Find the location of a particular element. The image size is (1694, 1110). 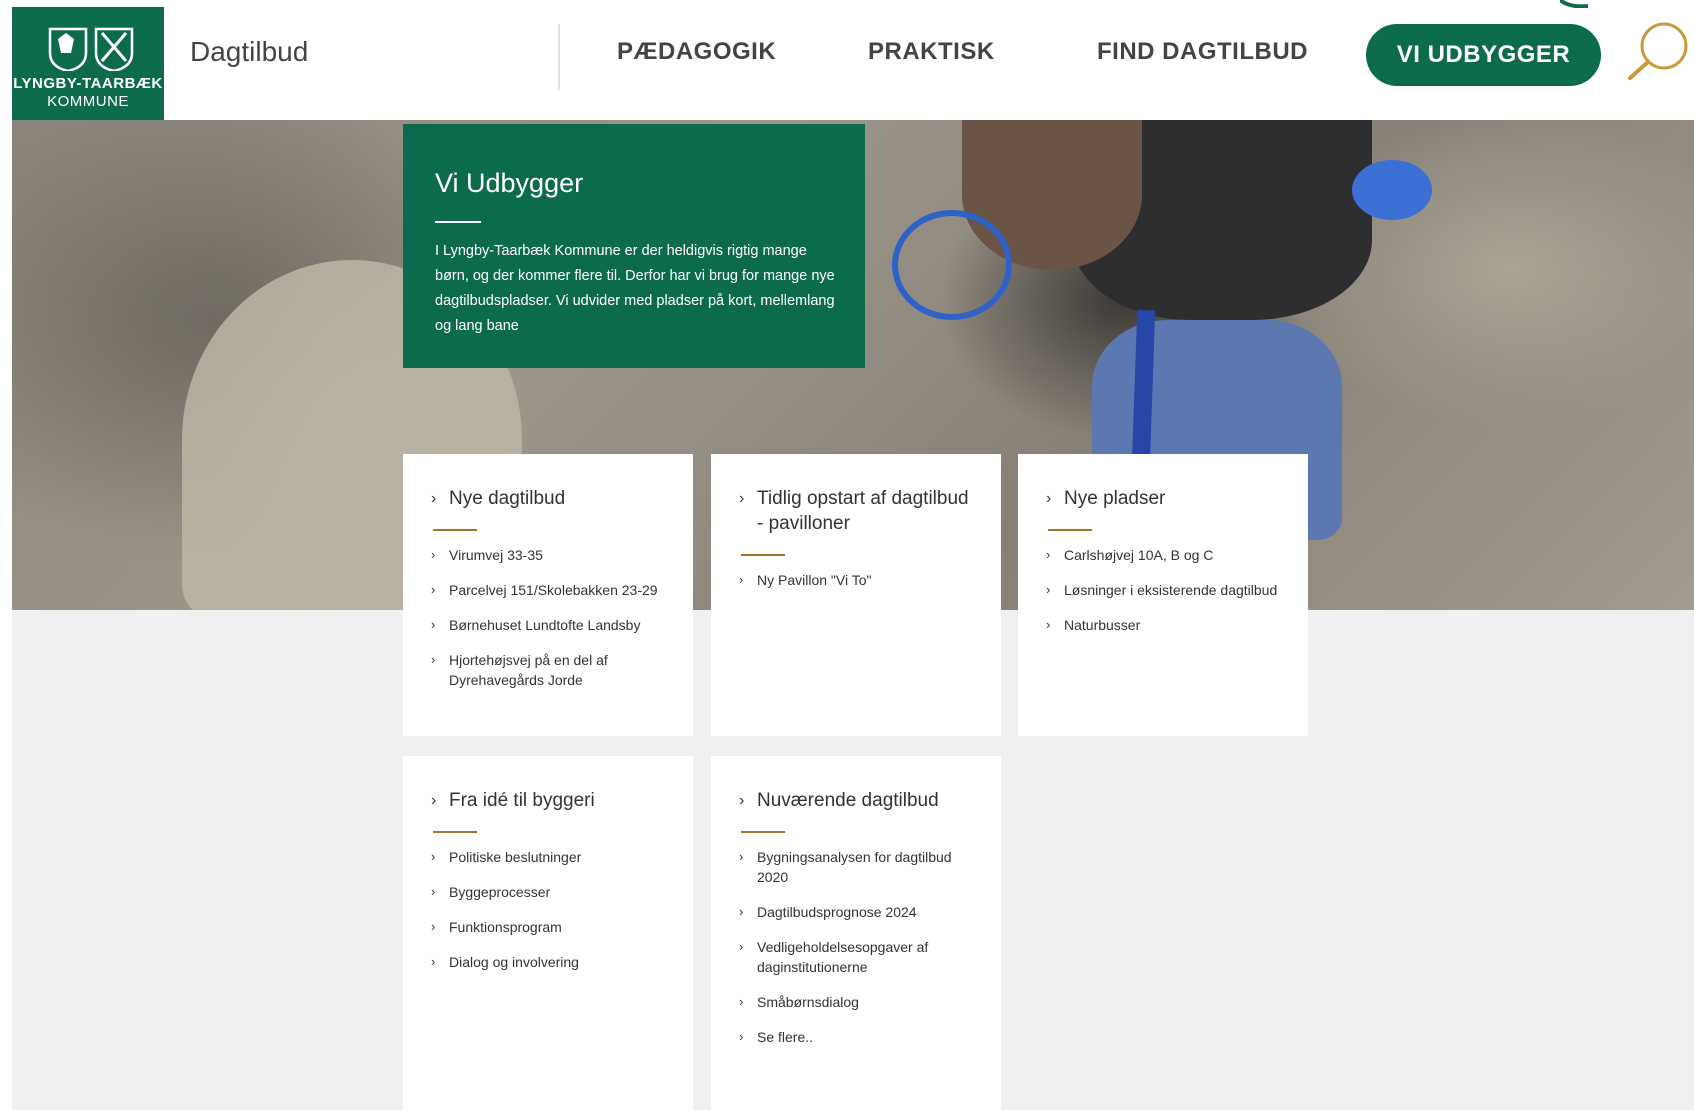

card-link-list: › Ny Pavillon "Vi To" is located at coordinates (870, 580).